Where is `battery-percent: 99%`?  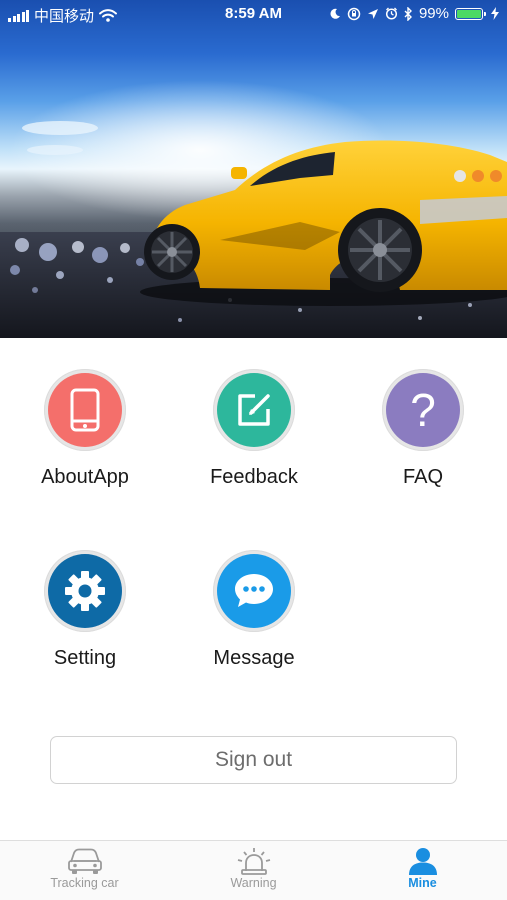 battery-percent: 99% is located at coordinates (433, 13).